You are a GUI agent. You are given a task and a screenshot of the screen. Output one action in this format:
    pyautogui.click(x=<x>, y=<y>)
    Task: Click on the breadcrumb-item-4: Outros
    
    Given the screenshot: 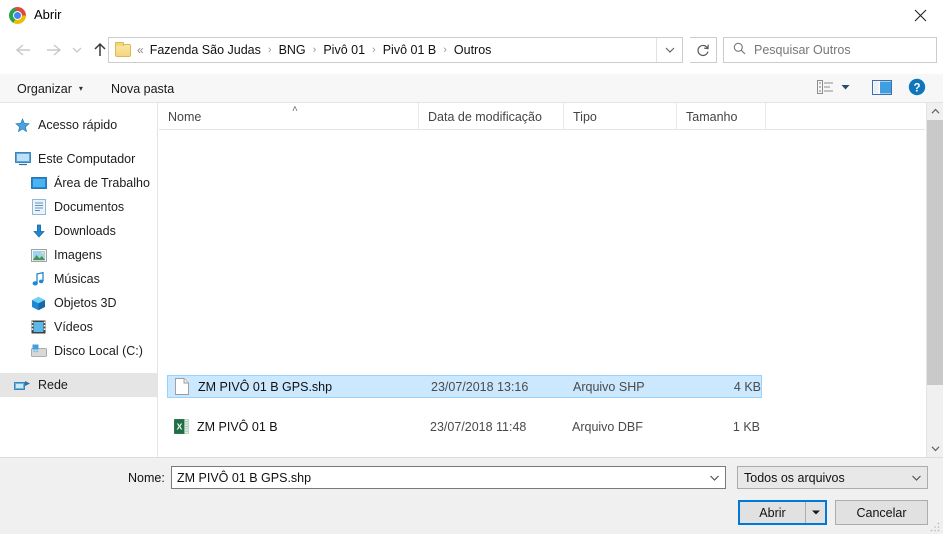 What is the action you would take?
    pyautogui.click(x=473, y=50)
    